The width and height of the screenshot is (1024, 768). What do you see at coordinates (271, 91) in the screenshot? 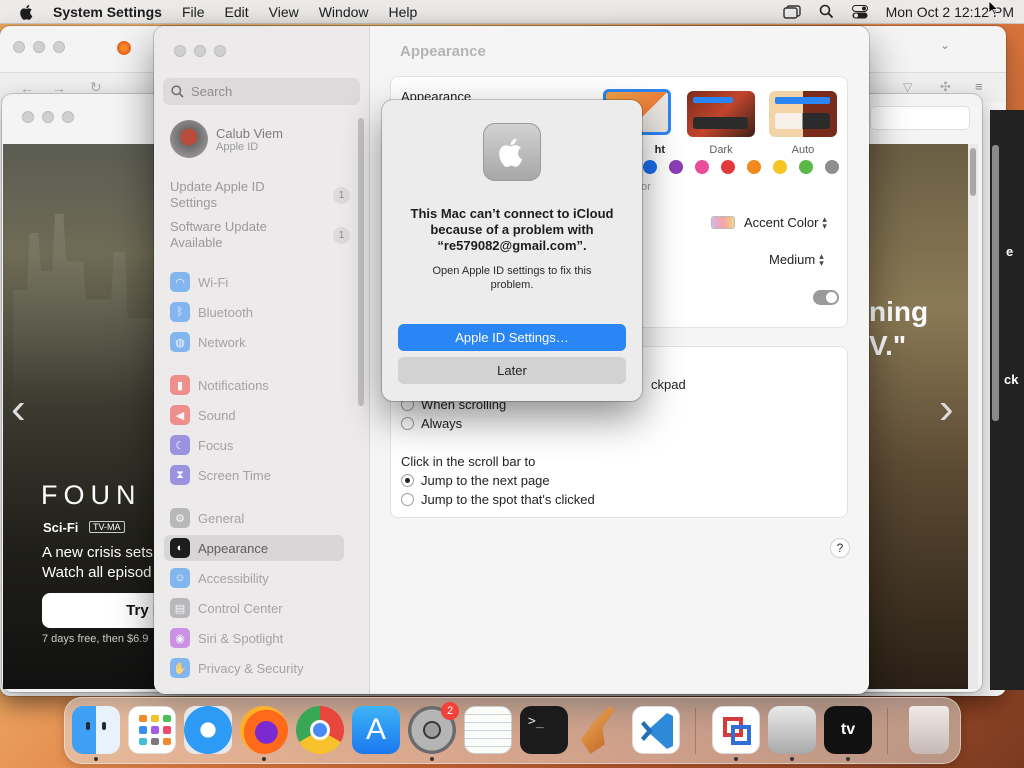
I see `search-input` at bounding box center [271, 91].